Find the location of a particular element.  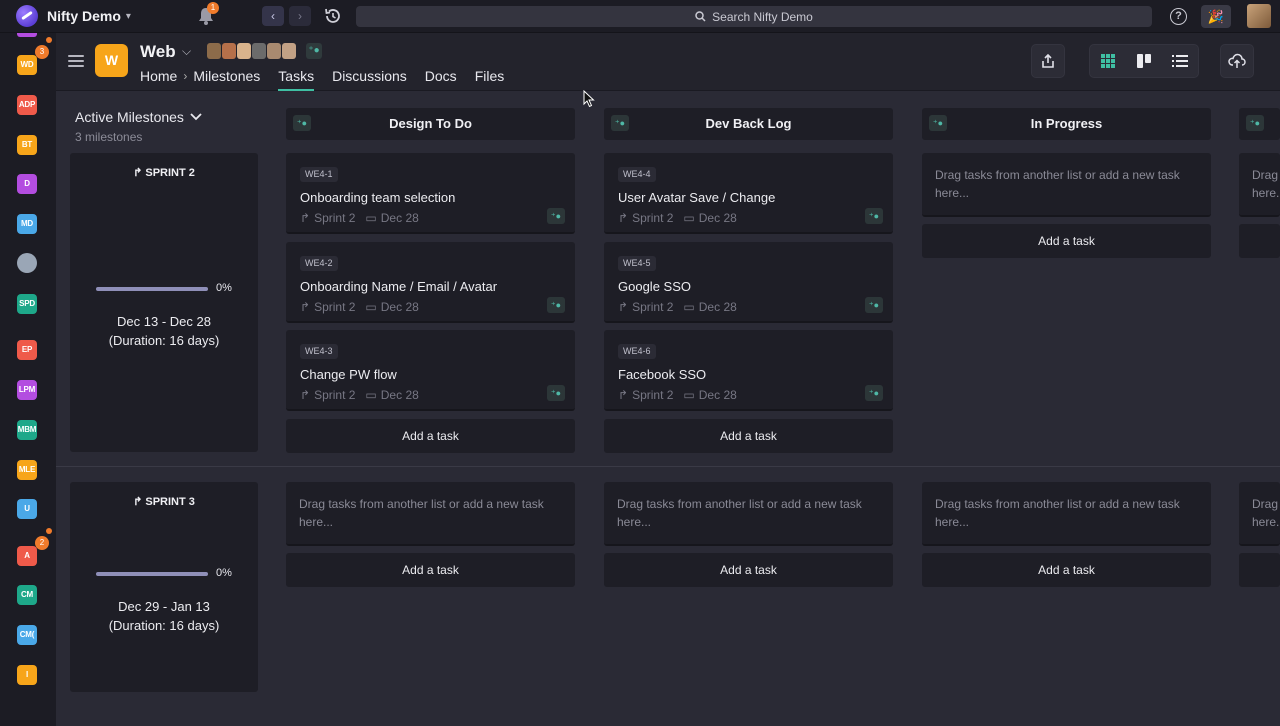

rail-project-gear-item is located at coordinates (27, 263).